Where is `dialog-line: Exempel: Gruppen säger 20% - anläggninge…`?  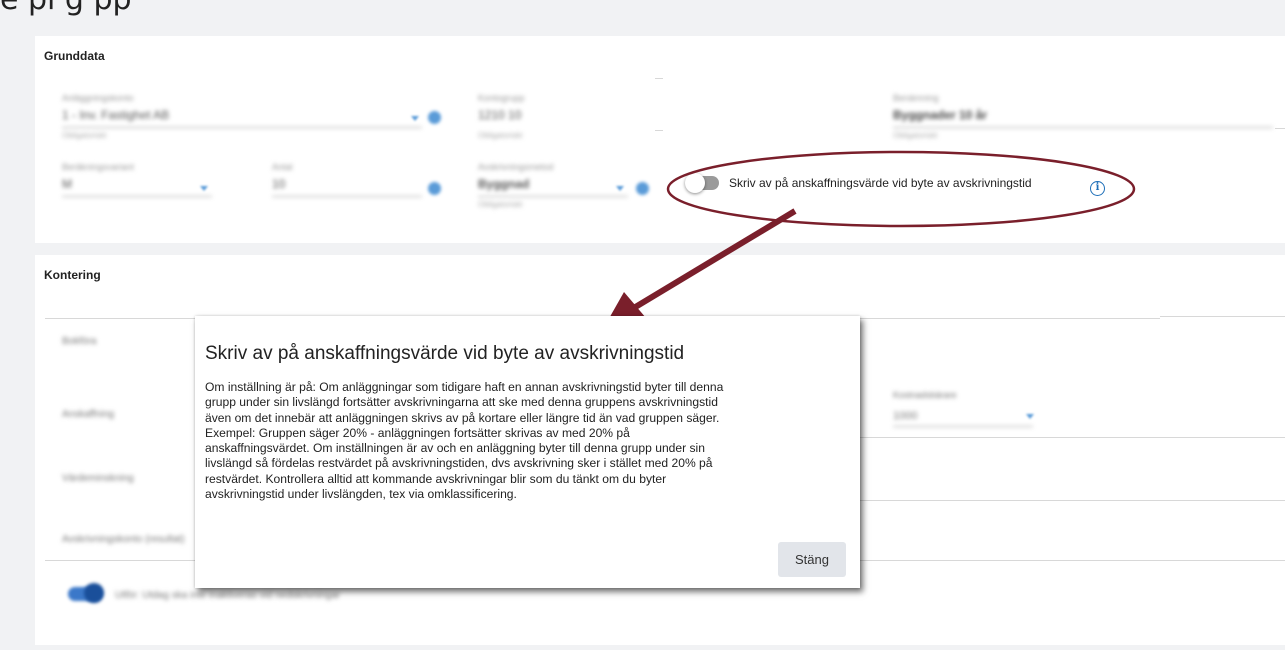
dialog-line: Exempel: Gruppen säger 20% - anläggninge… is located at coordinates (417, 432).